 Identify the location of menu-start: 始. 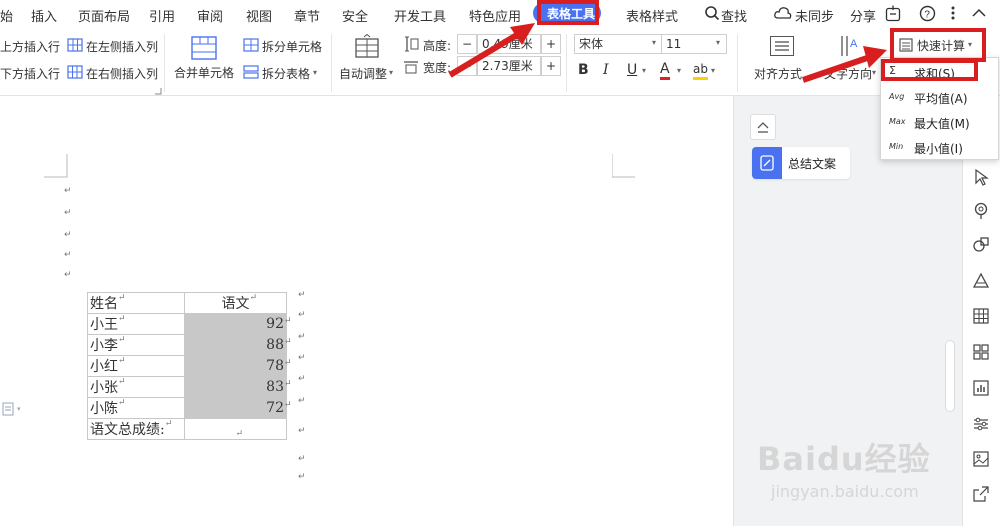
(6, 15).